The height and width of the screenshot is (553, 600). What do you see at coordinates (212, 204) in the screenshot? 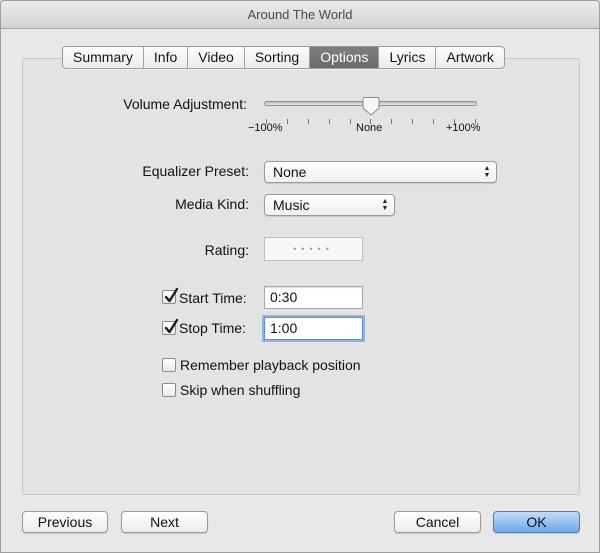
I see `media-kind-label: Media Kind:` at bounding box center [212, 204].